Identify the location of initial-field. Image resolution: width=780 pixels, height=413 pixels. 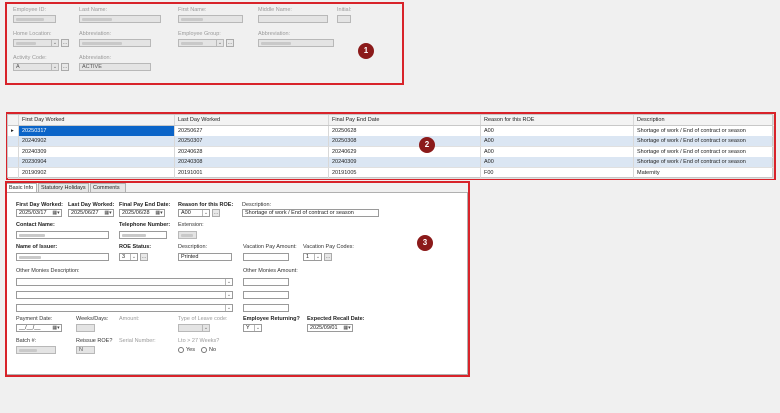
(344, 19).